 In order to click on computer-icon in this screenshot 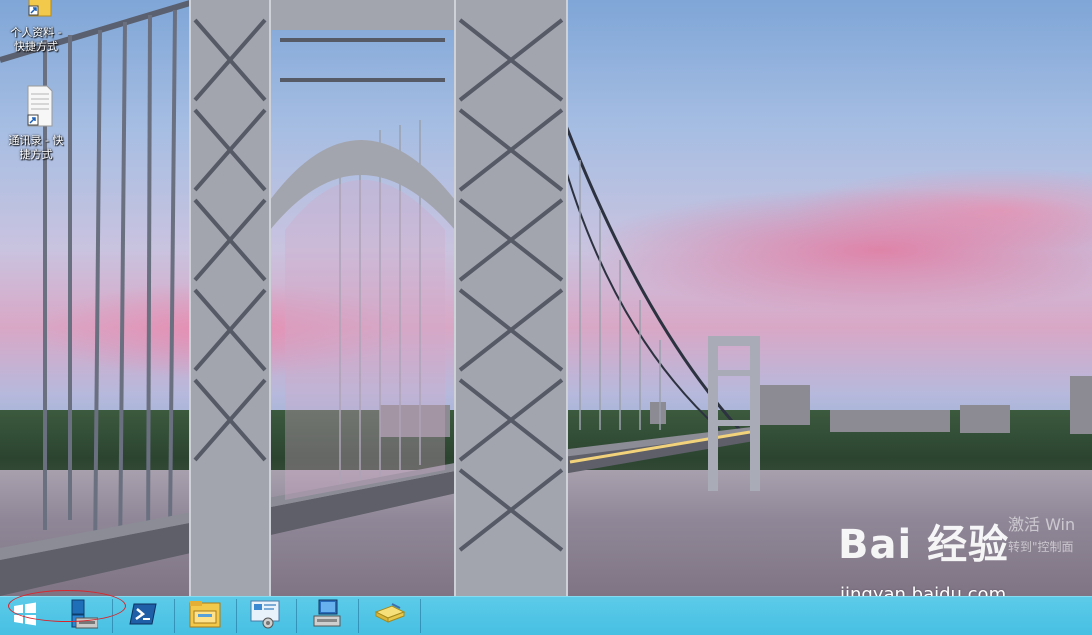, I will do `click(327, 616)`.